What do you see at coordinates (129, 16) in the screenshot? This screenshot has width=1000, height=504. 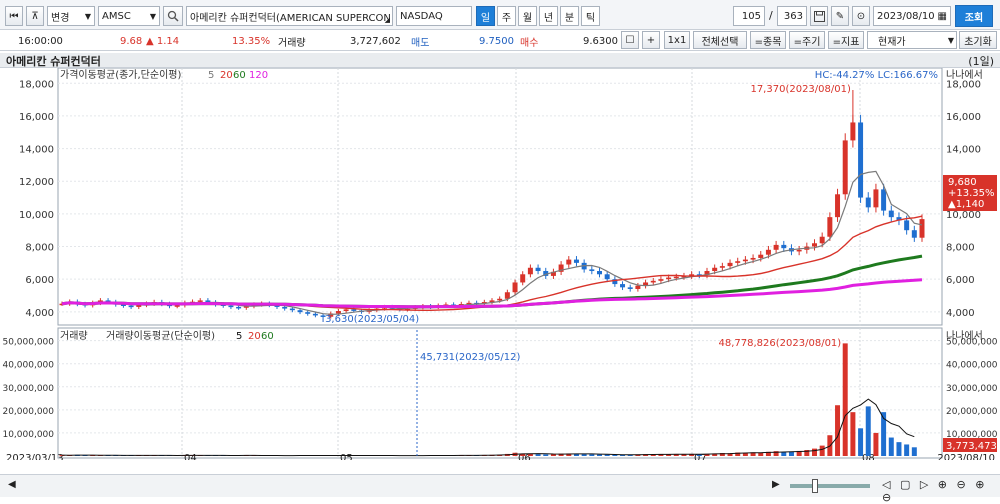 I see `ticker-input: AMSC ▼` at bounding box center [129, 16].